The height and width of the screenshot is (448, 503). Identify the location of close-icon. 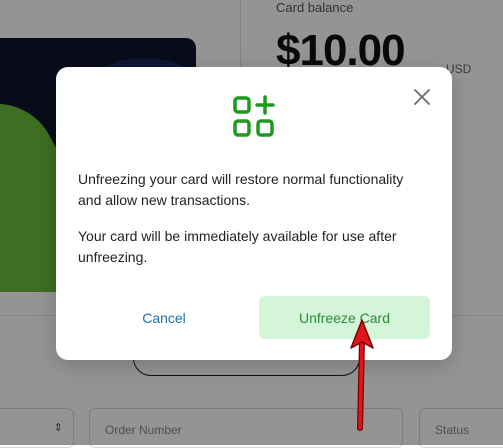
(422, 97).